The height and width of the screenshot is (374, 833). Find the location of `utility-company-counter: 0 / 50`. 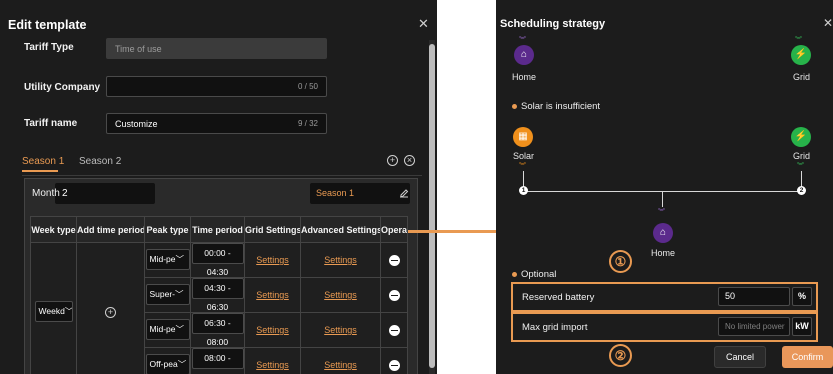

utility-company-counter: 0 / 50 is located at coordinates (307, 86).